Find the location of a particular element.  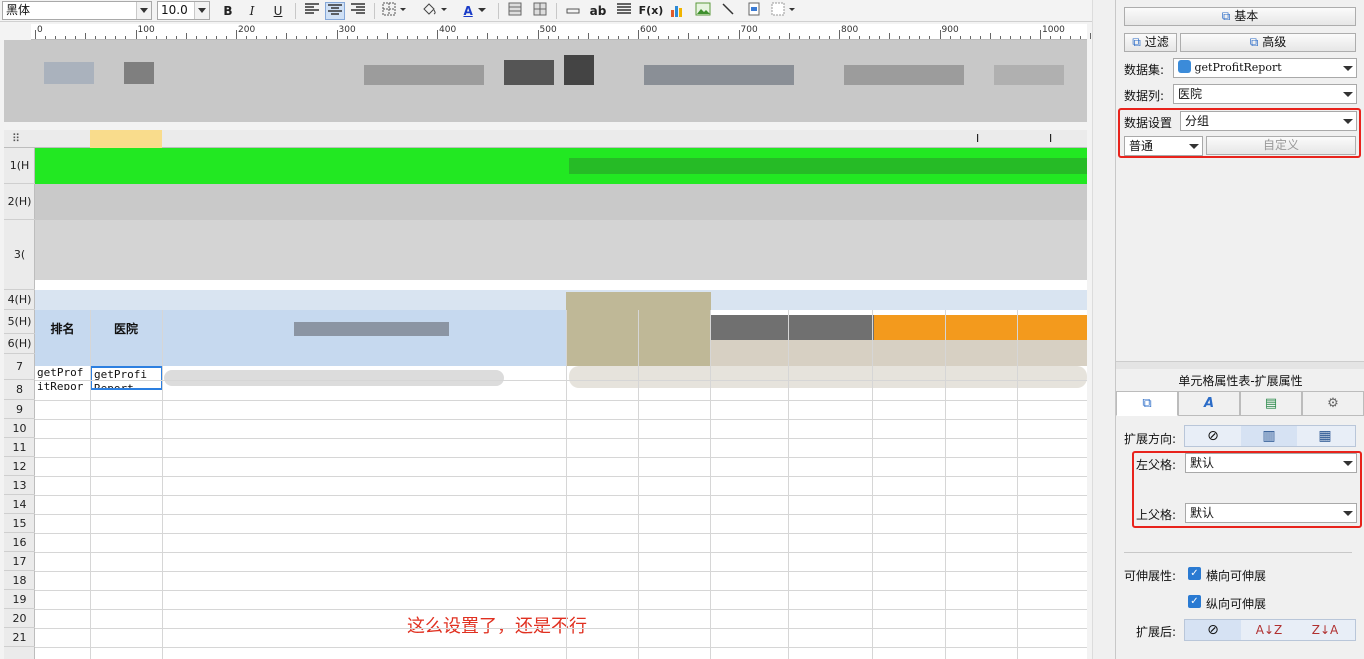

text-style-button: ab is located at coordinates (598, 11).